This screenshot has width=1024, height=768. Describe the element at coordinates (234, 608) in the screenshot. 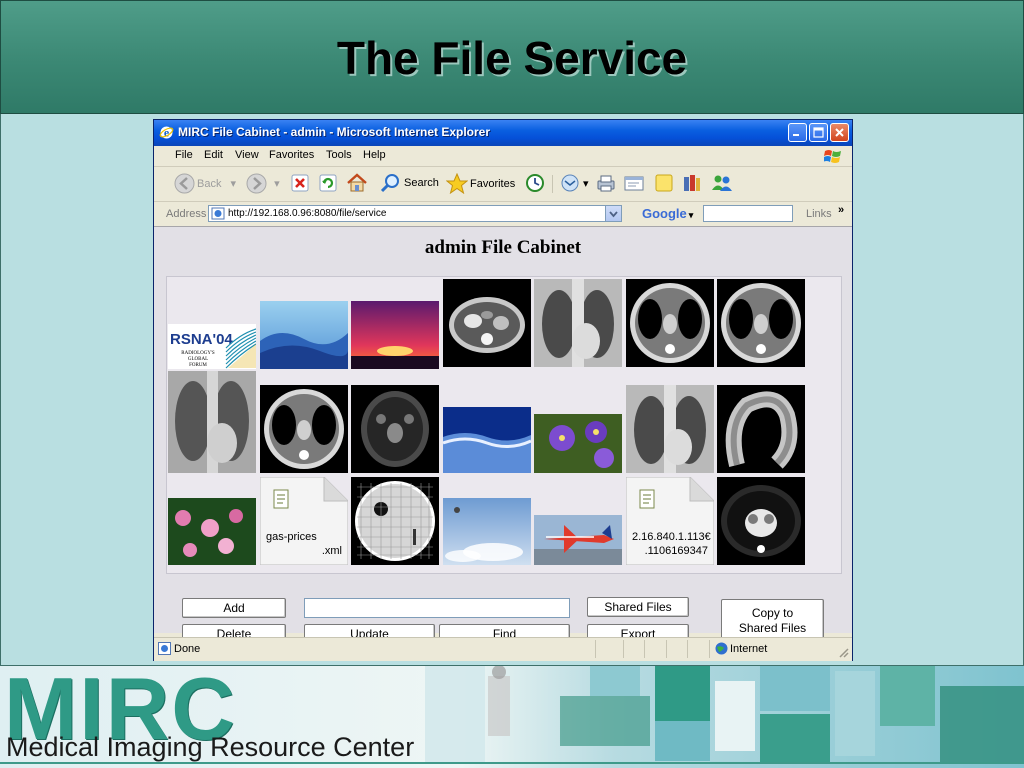

I see `add-button: Add` at that location.